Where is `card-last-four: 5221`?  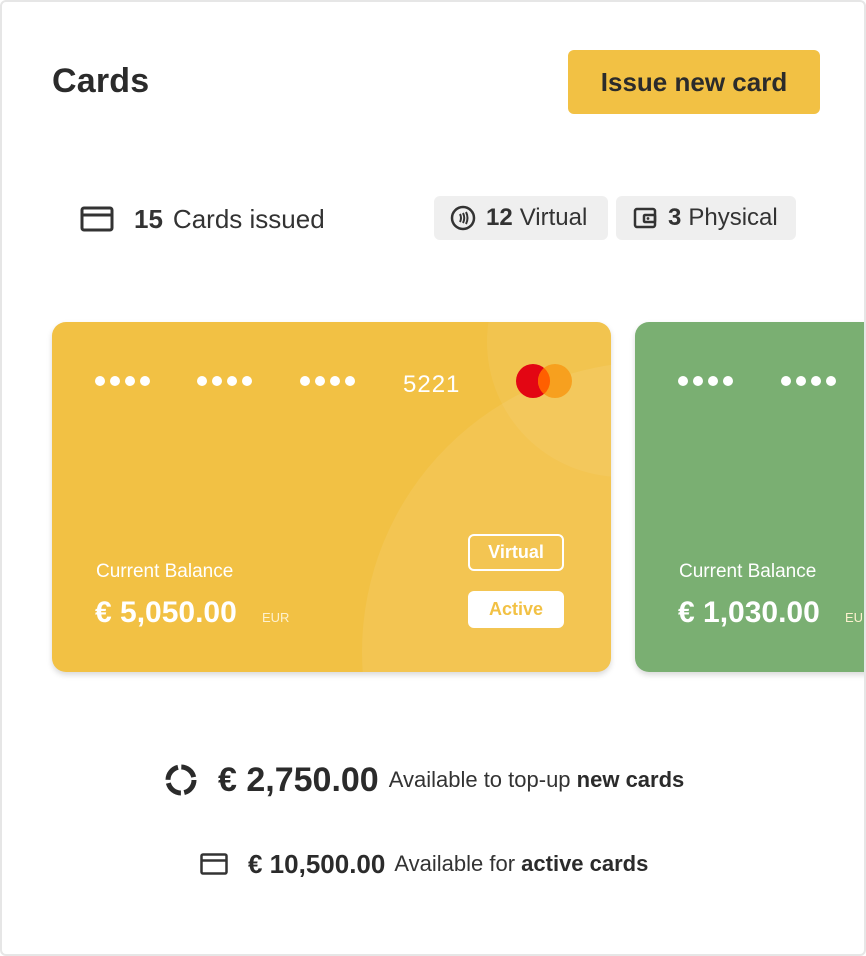 card-last-four: 5221 is located at coordinates (432, 384).